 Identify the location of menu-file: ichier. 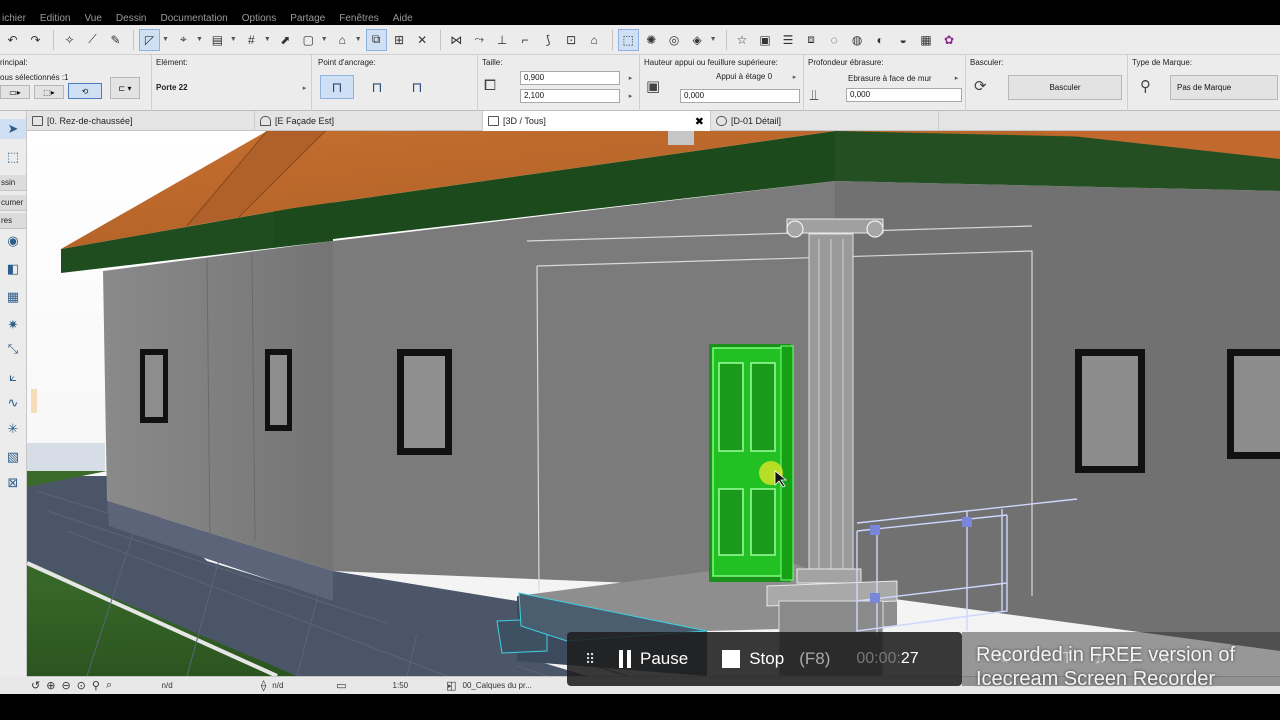
(14, 19).